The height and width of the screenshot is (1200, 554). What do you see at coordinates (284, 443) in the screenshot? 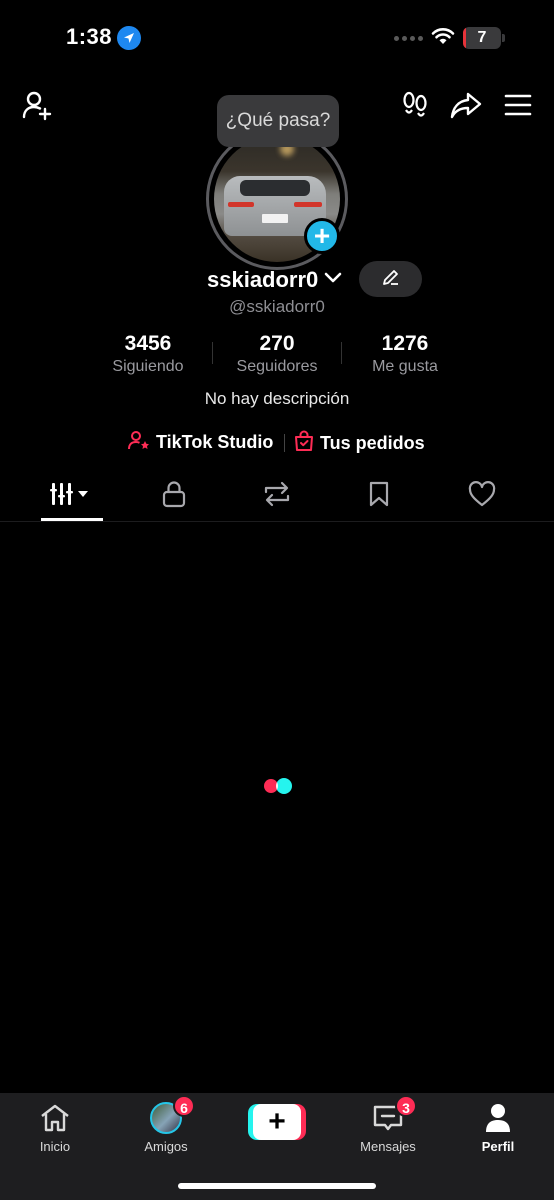
I see `links-divider` at bounding box center [284, 443].